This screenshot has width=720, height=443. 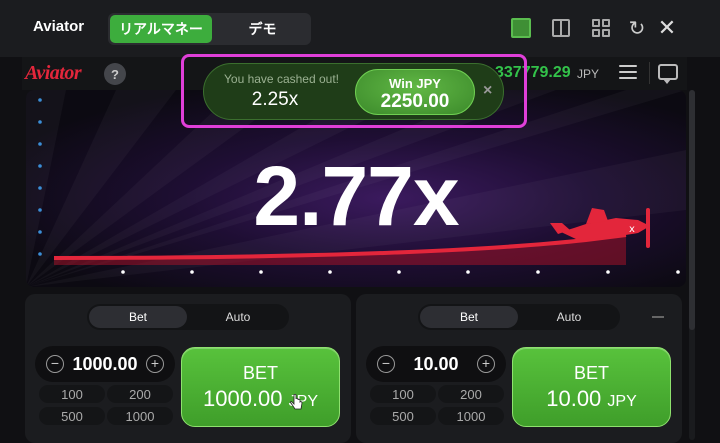 I want to click on hand-cursor-icon, so click(x=296, y=402).